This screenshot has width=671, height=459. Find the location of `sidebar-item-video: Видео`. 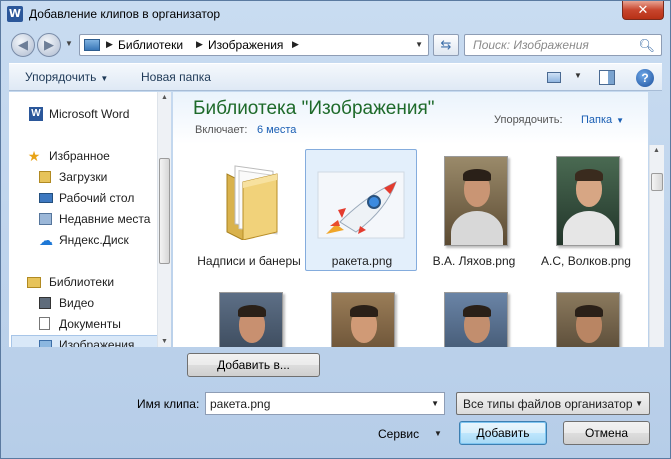

sidebar-item-video: Видео is located at coordinates (83, 303).